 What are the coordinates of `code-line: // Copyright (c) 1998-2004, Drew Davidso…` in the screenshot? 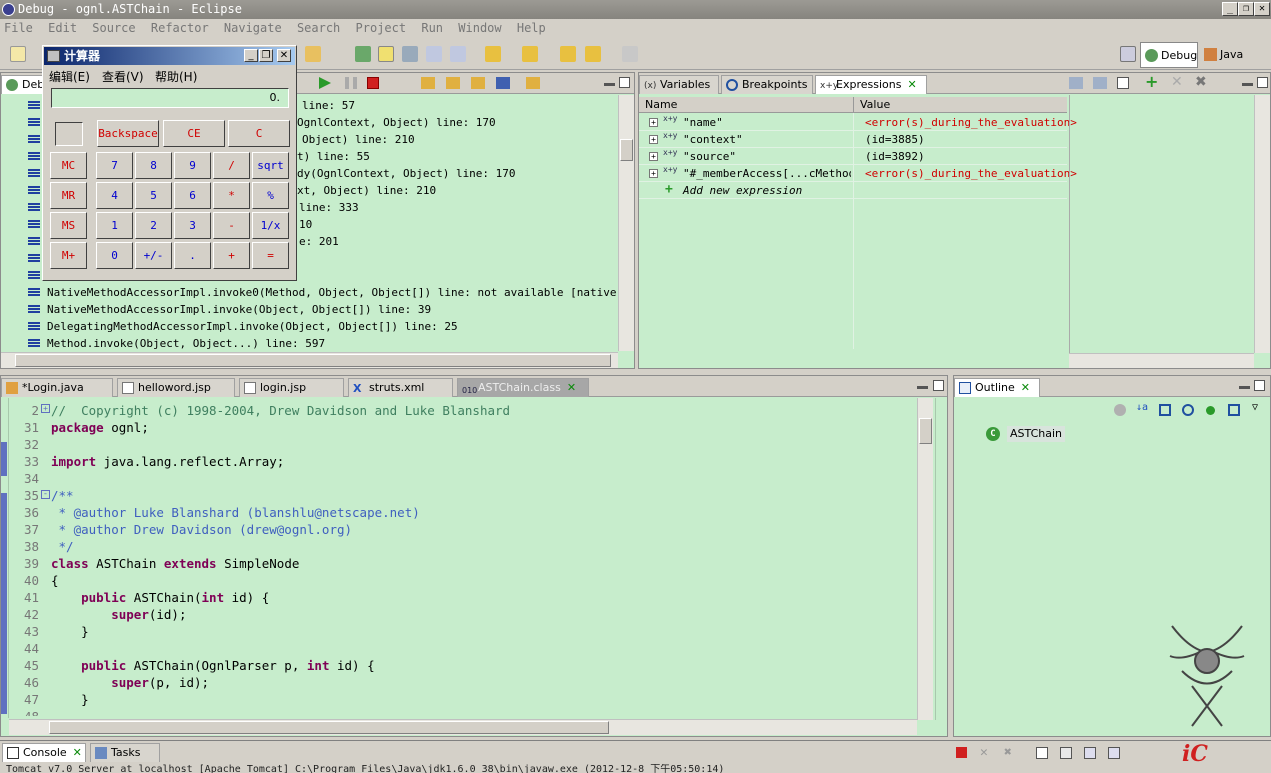 It's located at (280, 410).